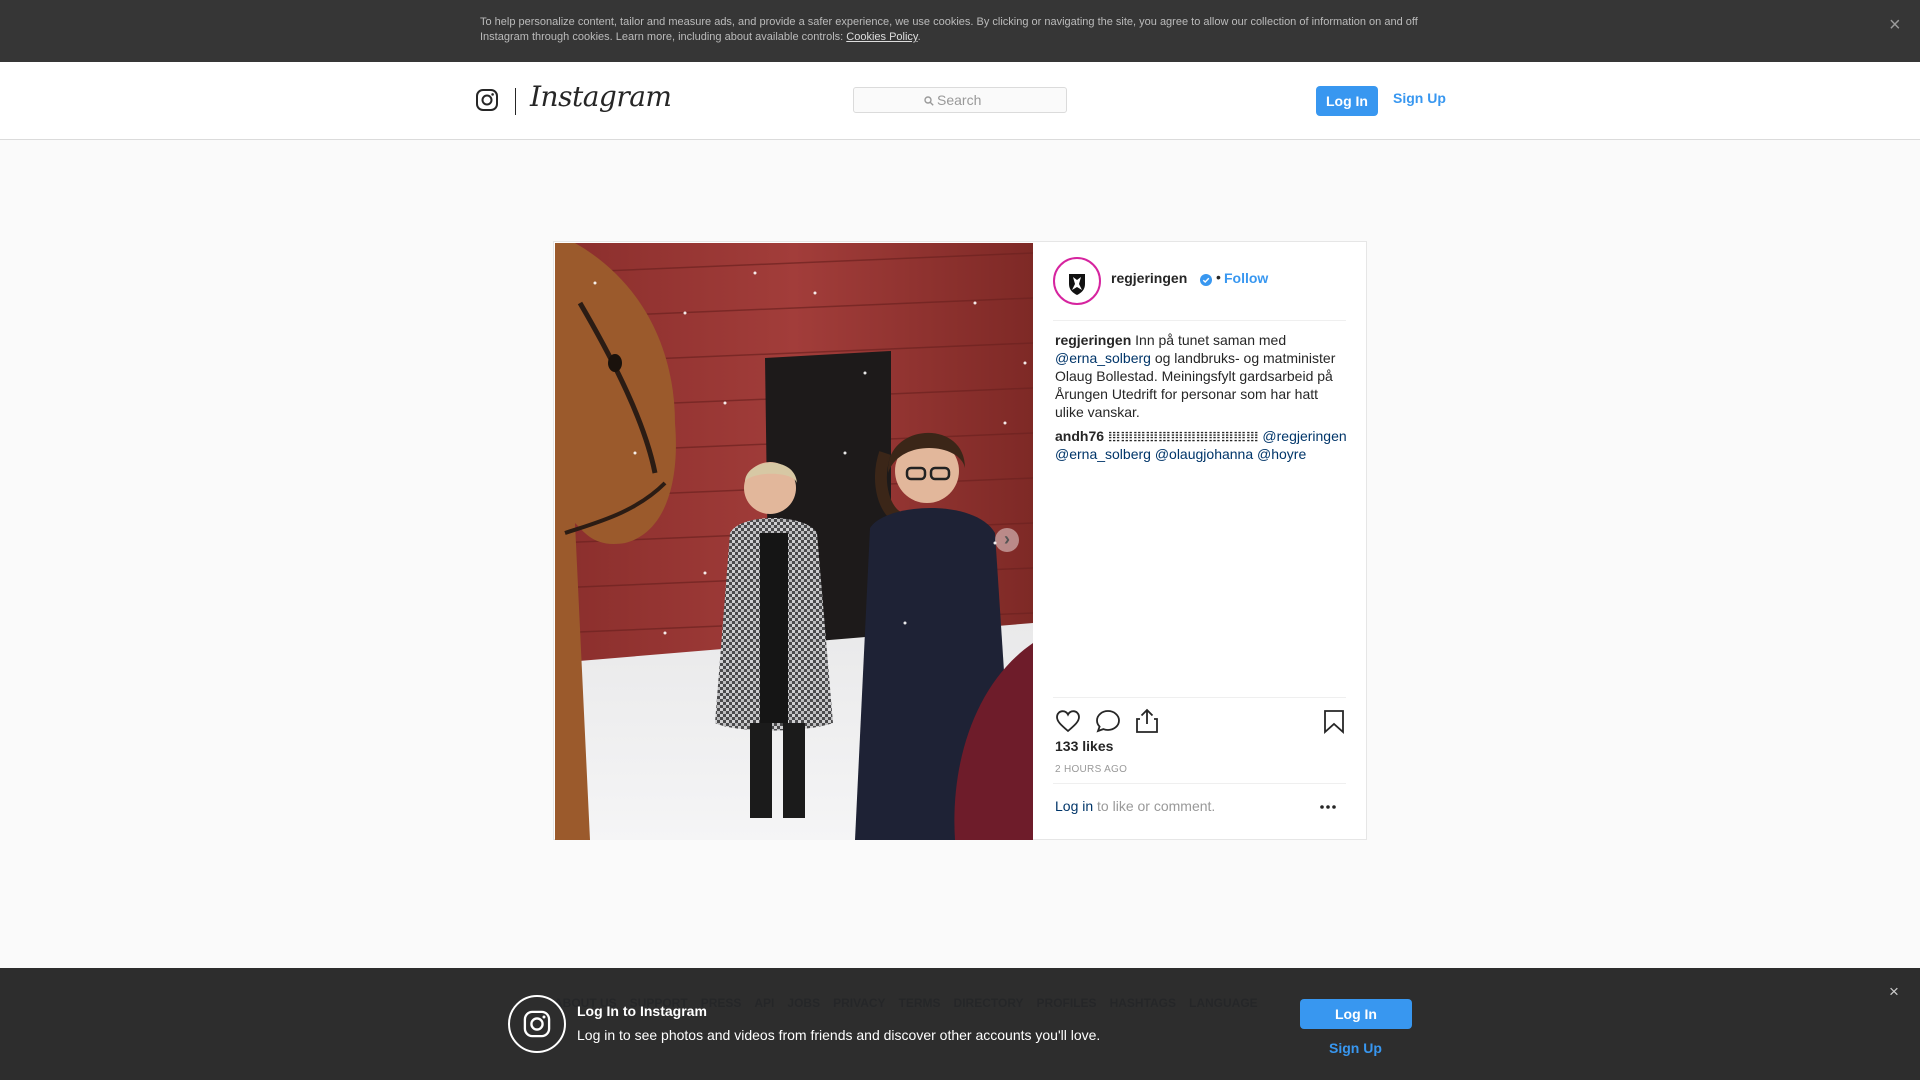 This screenshot has width=1920, height=1080. I want to click on comment-text: 𝍖𝍖𝍖𝍖𝍖𝍖𝍖𝍖𝍖𝍖𝍖𝍖, so click(1183, 436).